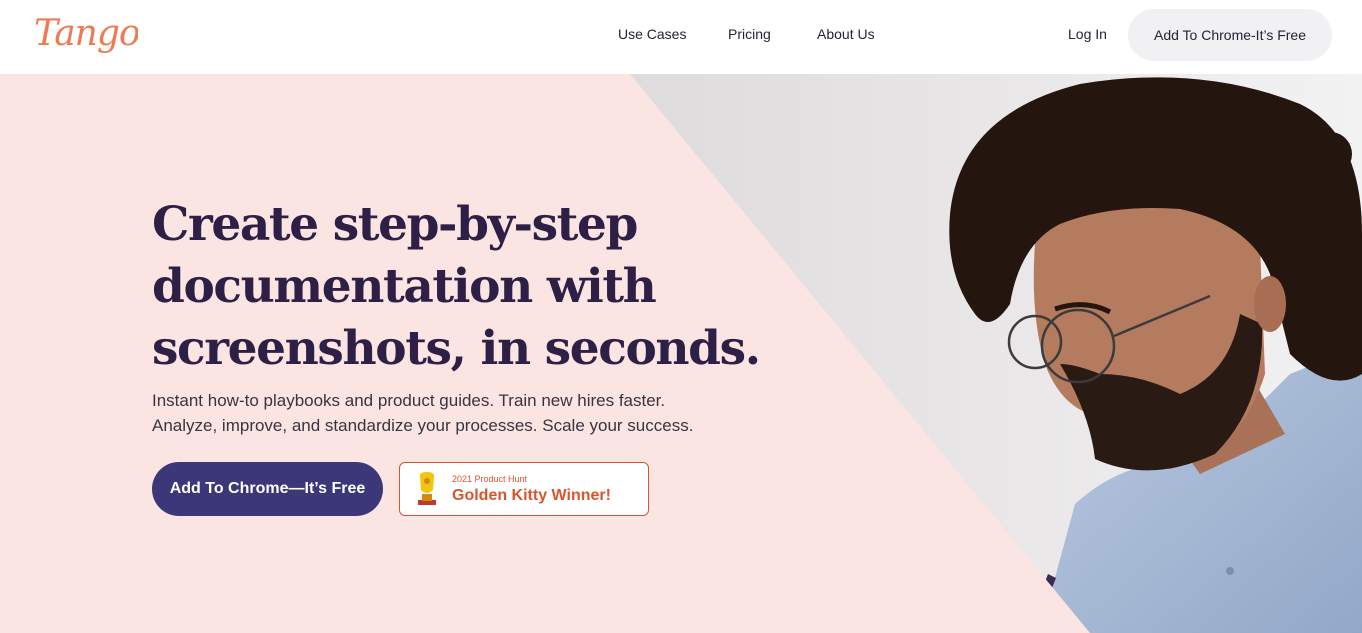  What do you see at coordinates (404, 286) in the screenshot?
I see `hero-title-line: documentation with` at bounding box center [404, 286].